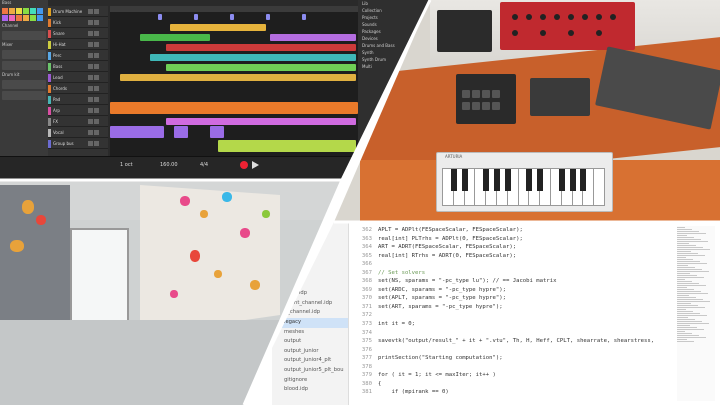 Image resolution: width=720 pixels, height=405 pixels. Describe the element at coordinates (11, 74) in the screenshot. I see `daw-left-label: Drum kit` at that location.